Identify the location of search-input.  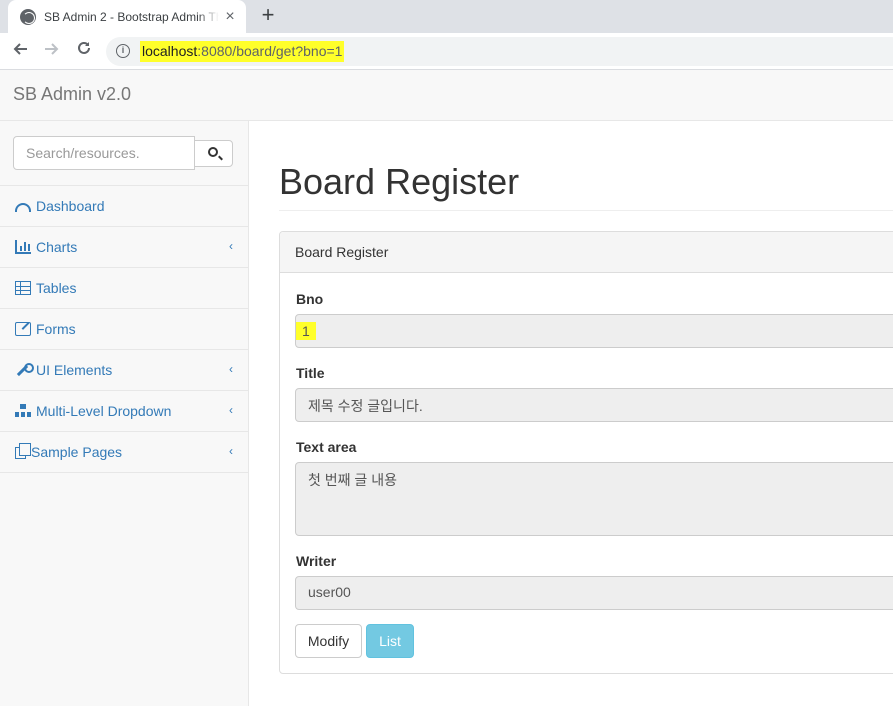
(104, 153).